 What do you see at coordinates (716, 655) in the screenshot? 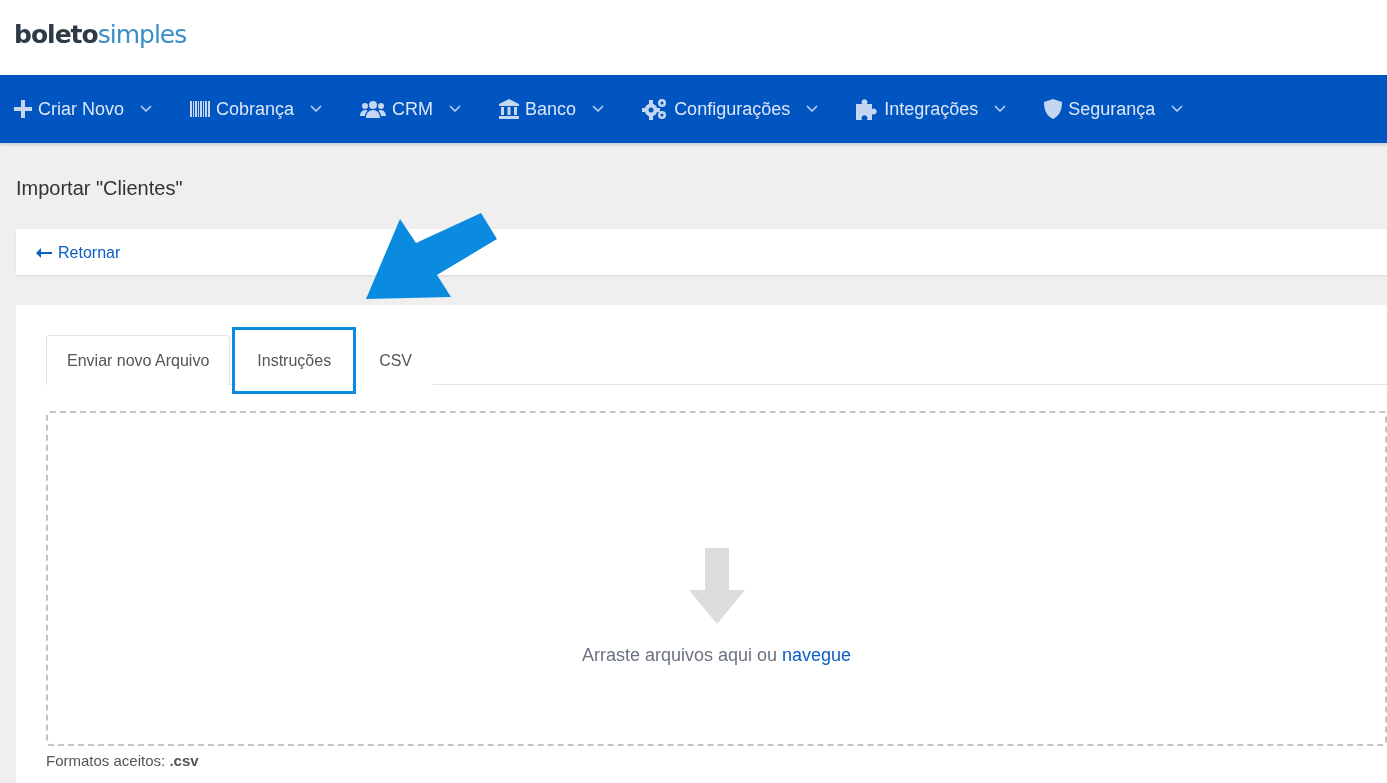
I see `dropzone-text: Arraste arquivos aqui ou navegue` at bounding box center [716, 655].